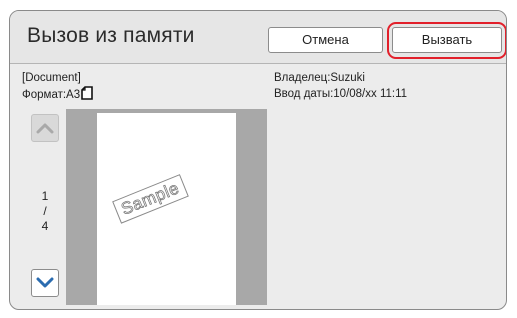 The height and width of the screenshot is (318, 517). Describe the element at coordinates (45, 226) in the screenshot. I see `total-pages: 4` at that location.